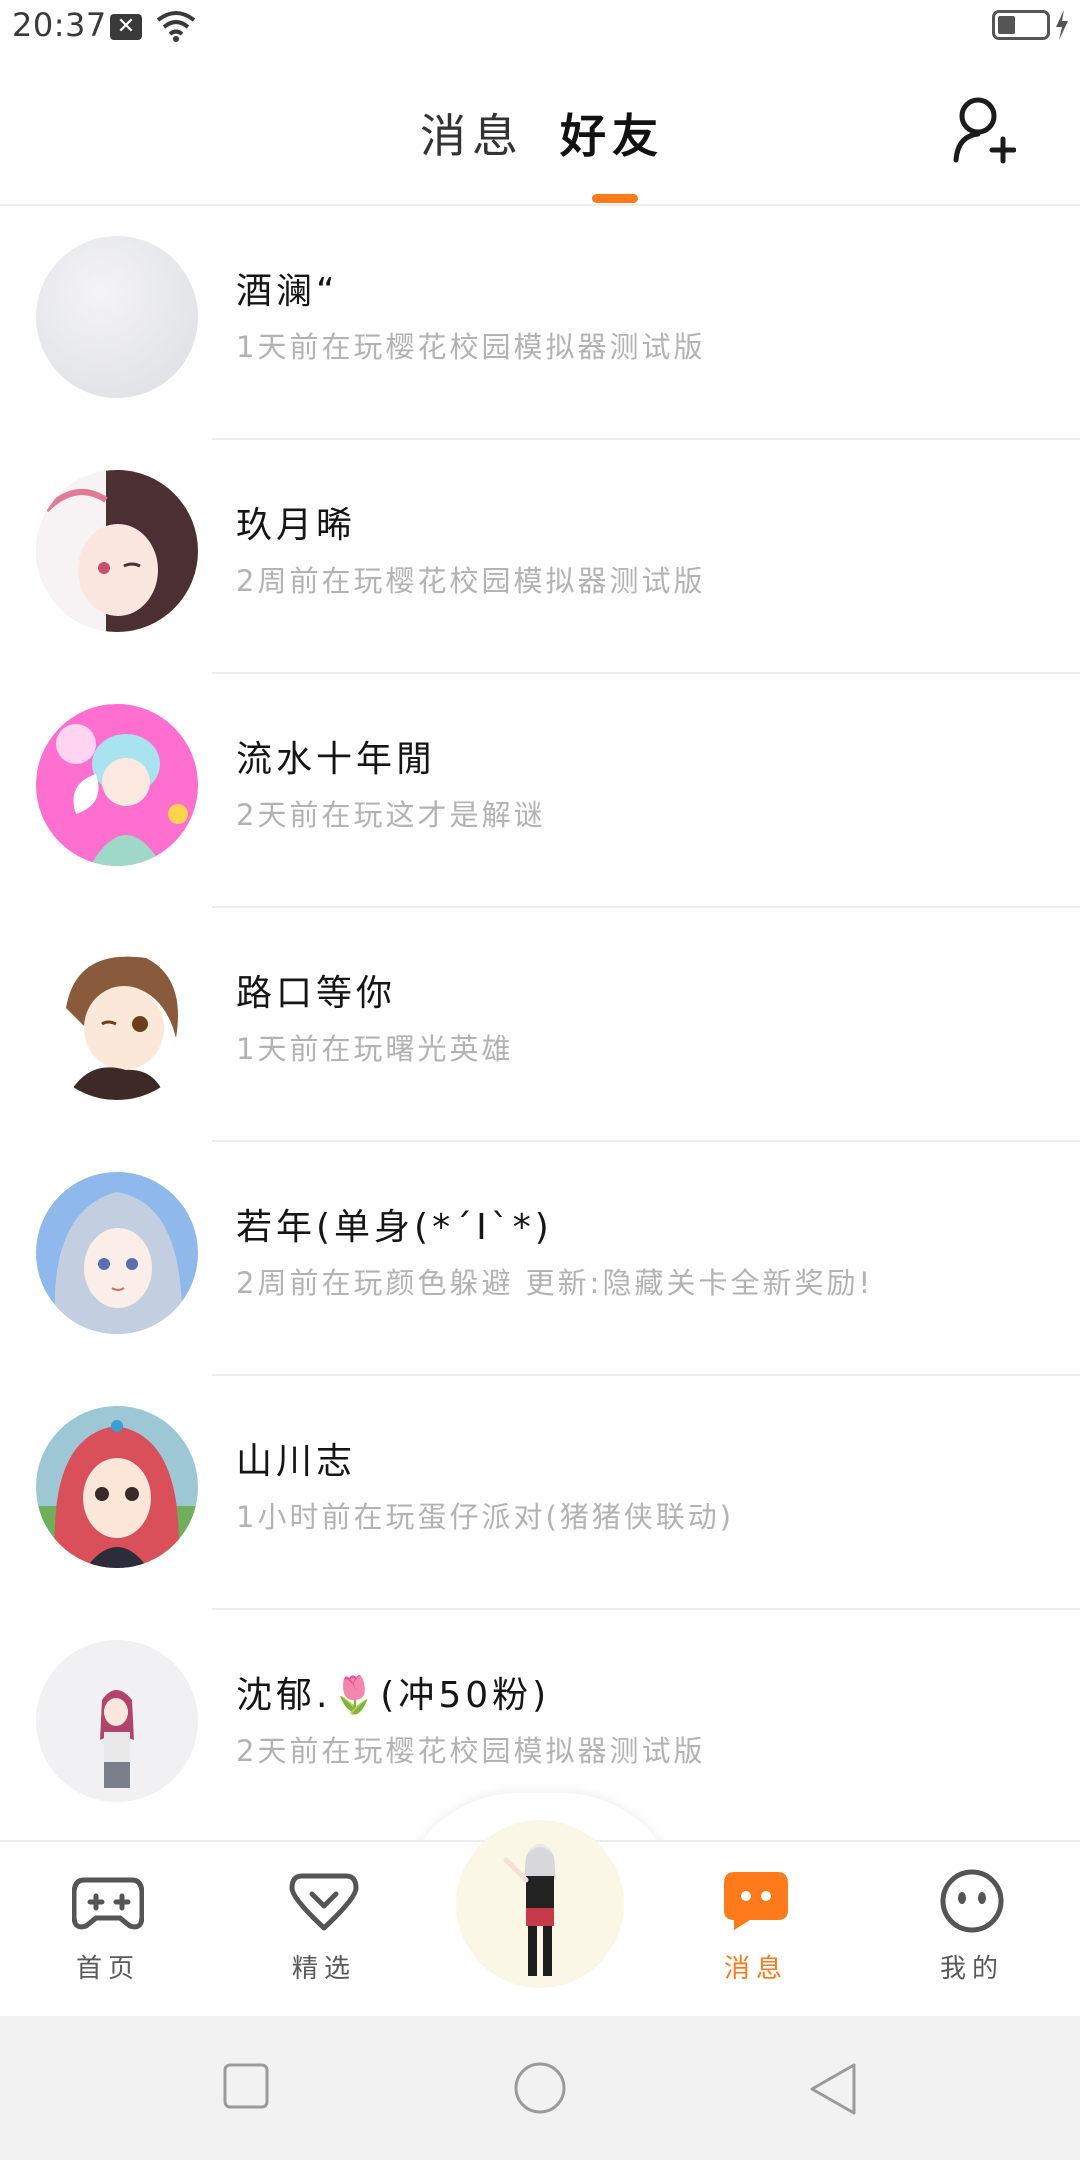 The height and width of the screenshot is (2160, 1080). I want to click on nav-home: 首页, so click(108, 1933).